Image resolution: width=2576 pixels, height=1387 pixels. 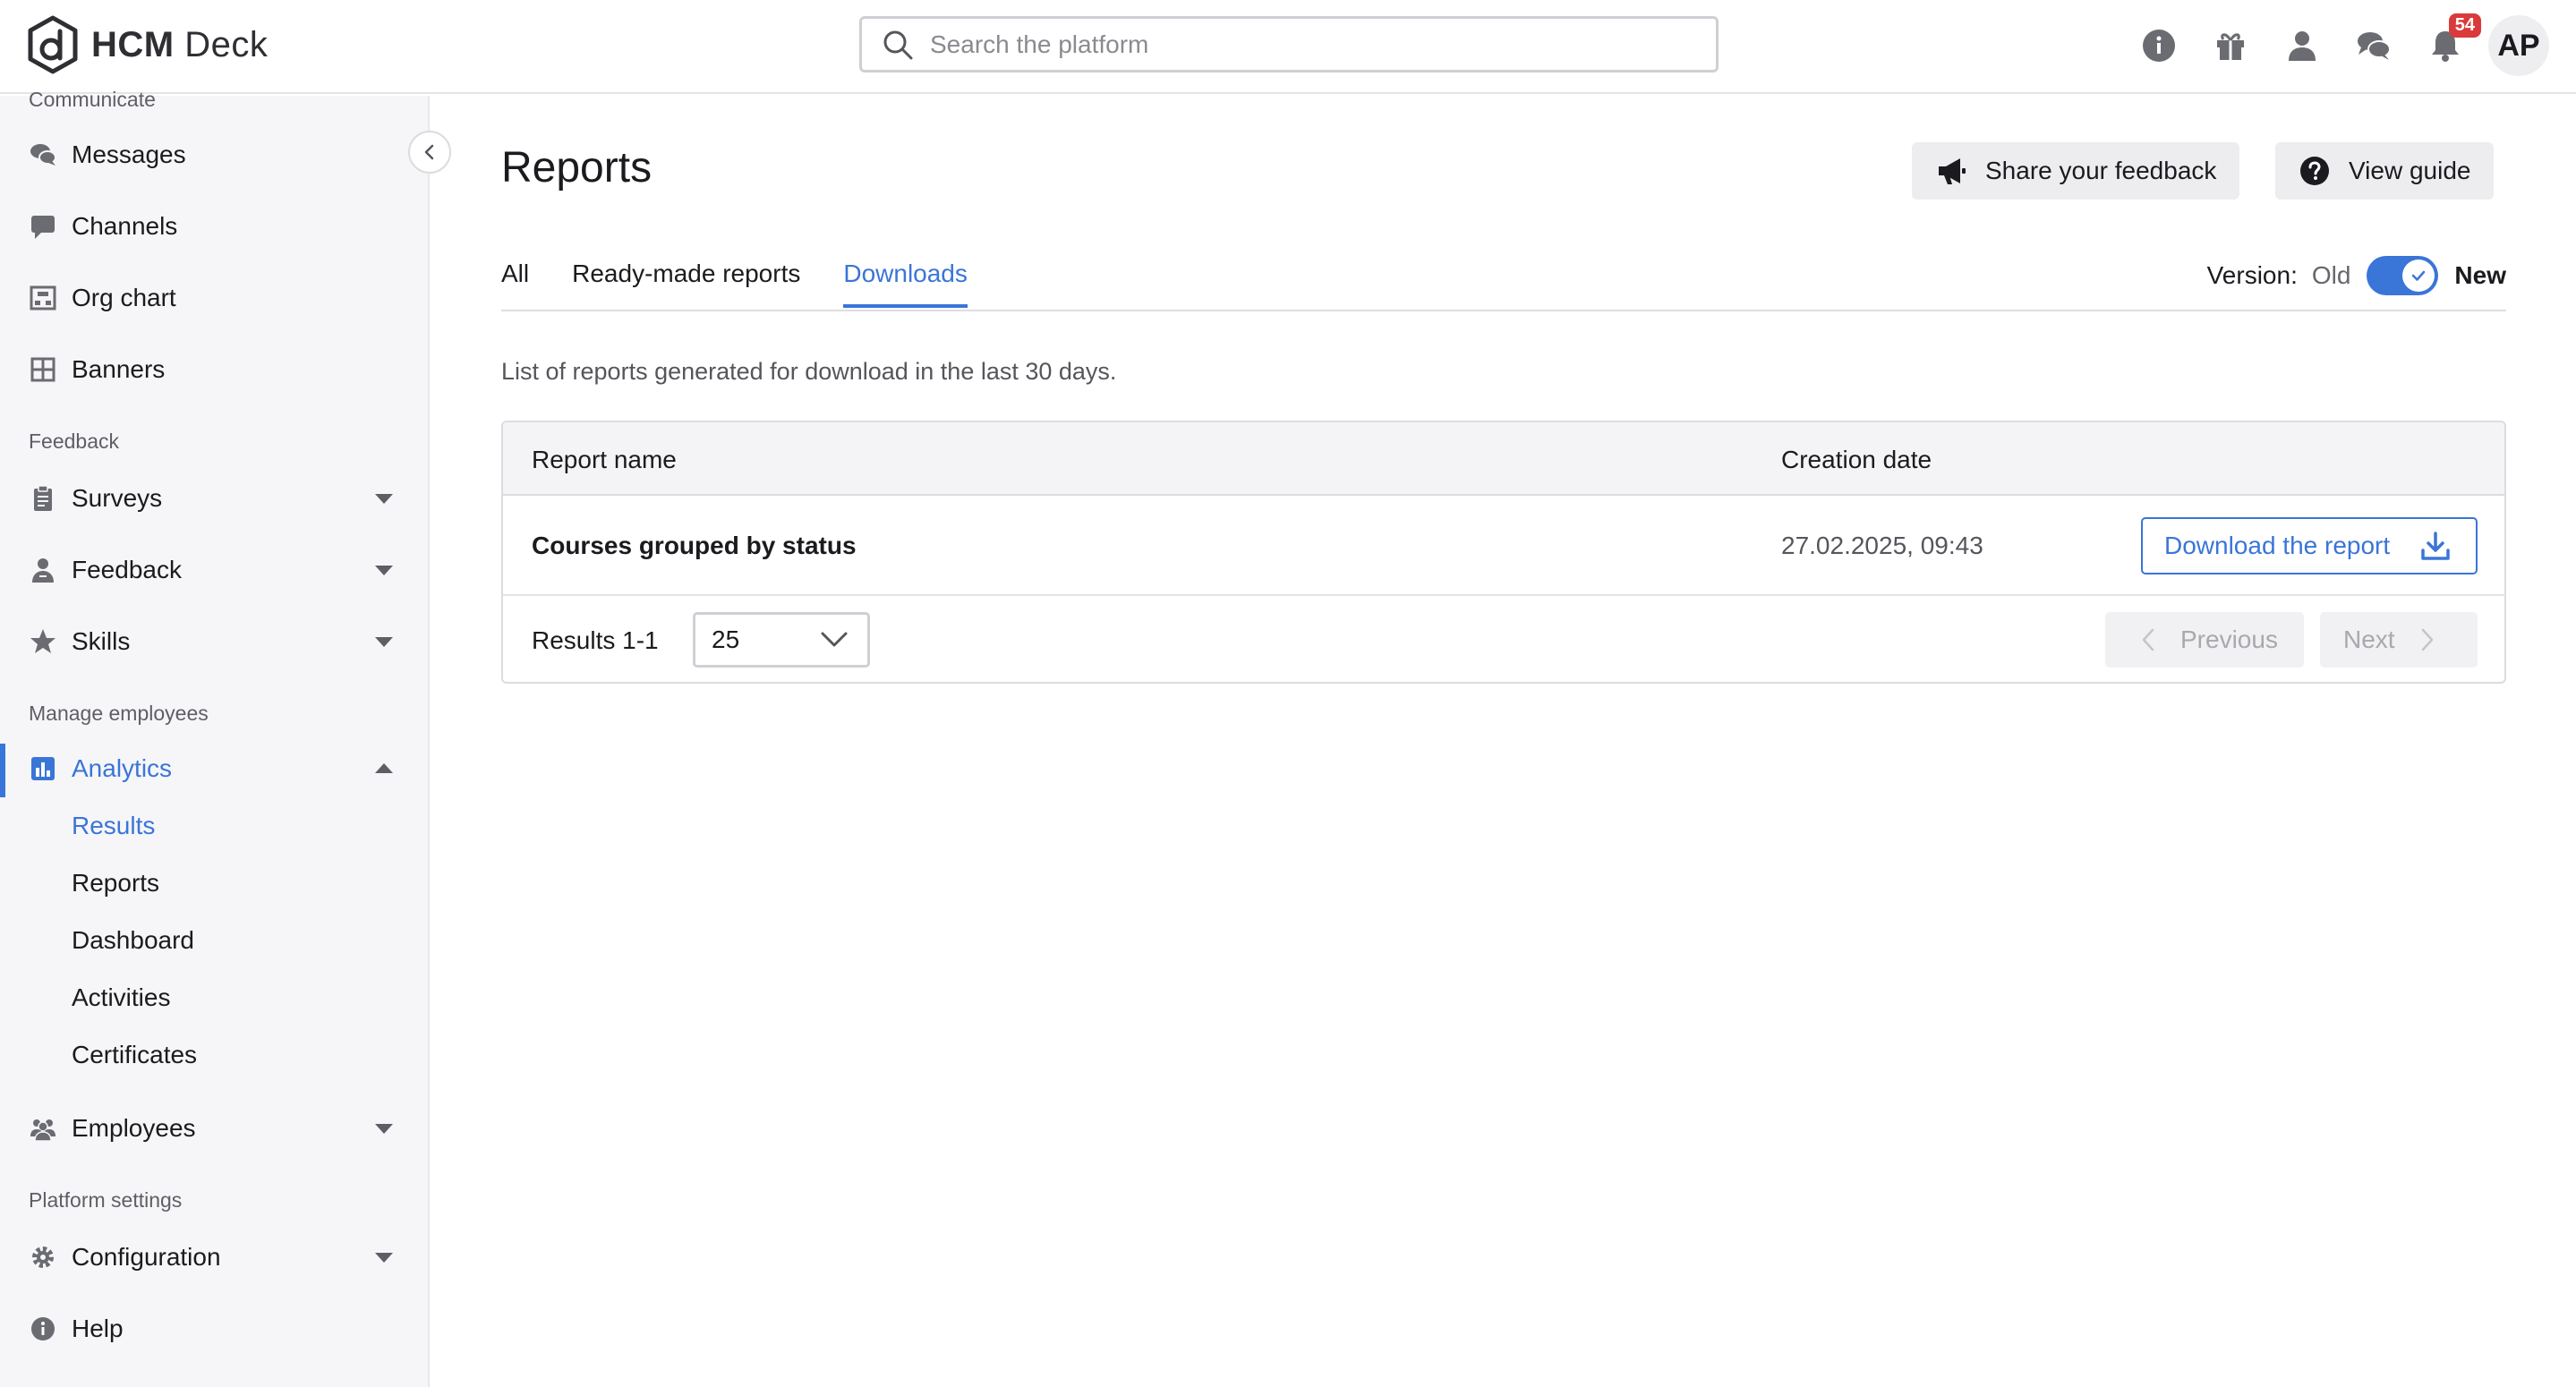 I want to click on banners-icon, so click(x=43, y=370).